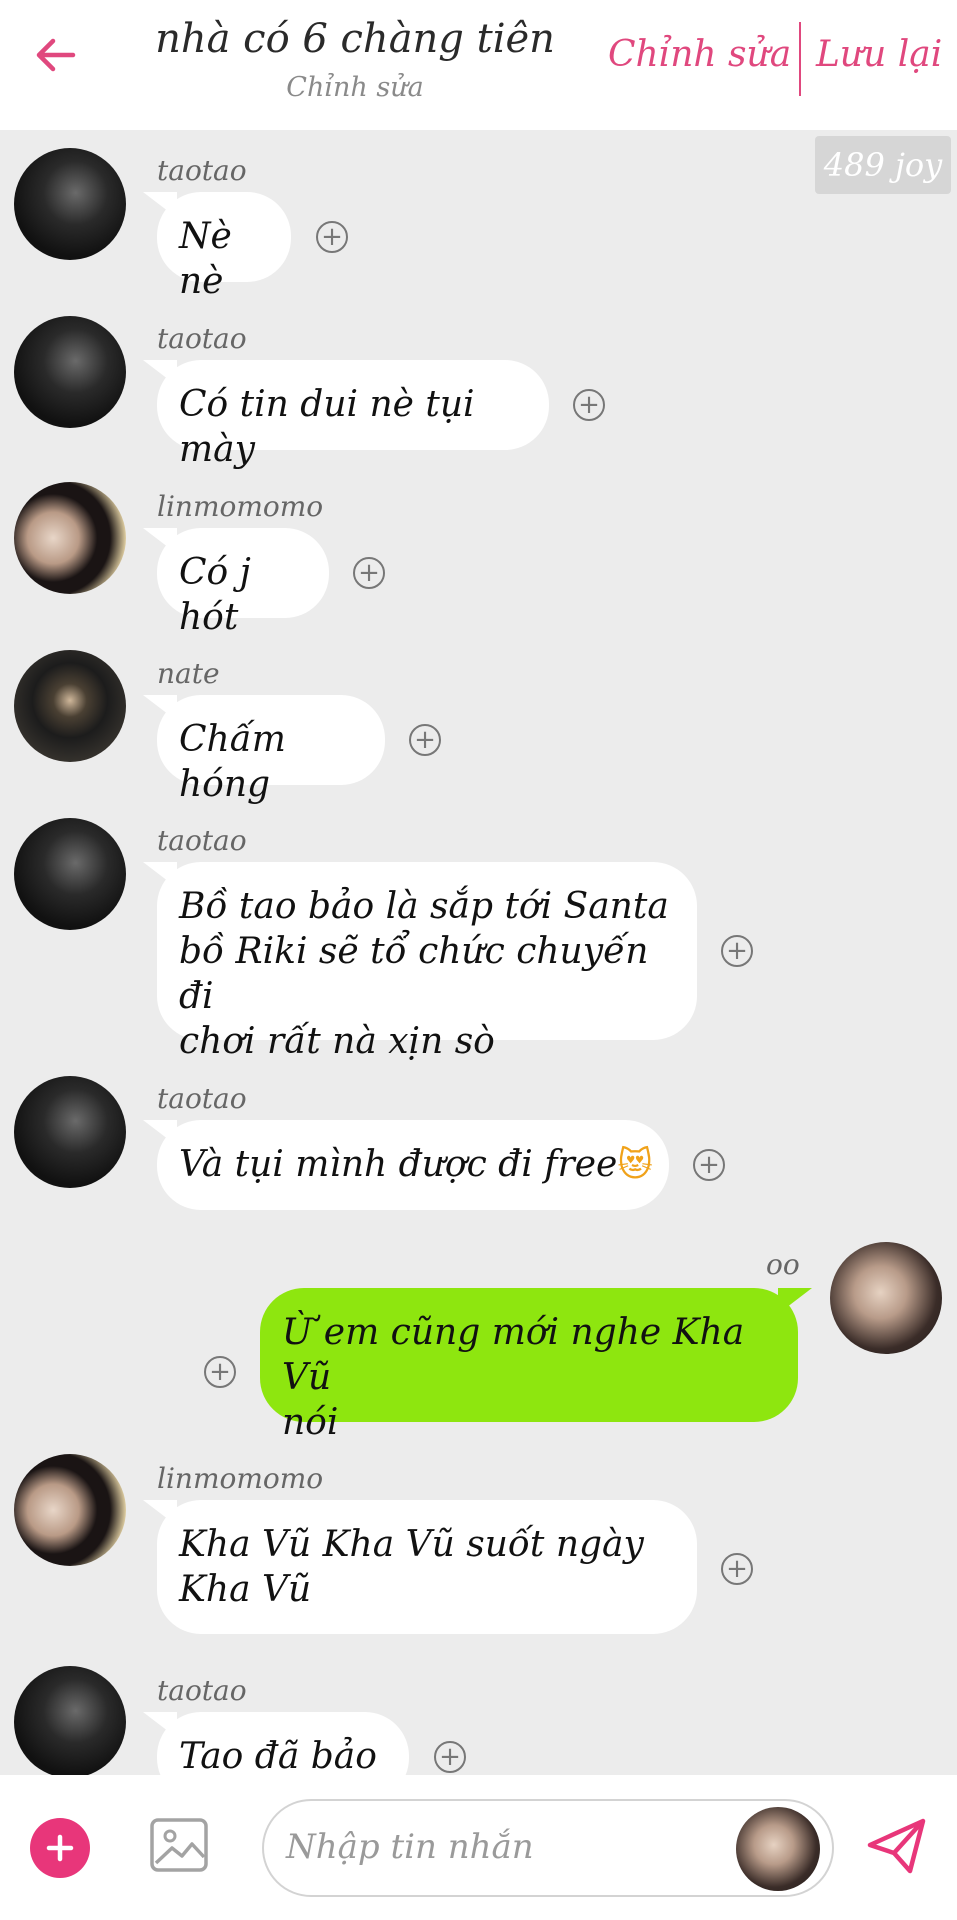  Describe the element at coordinates (355, 87) in the screenshot. I see `chat-subtitle-edit: Chỉnh sửa` at that location.